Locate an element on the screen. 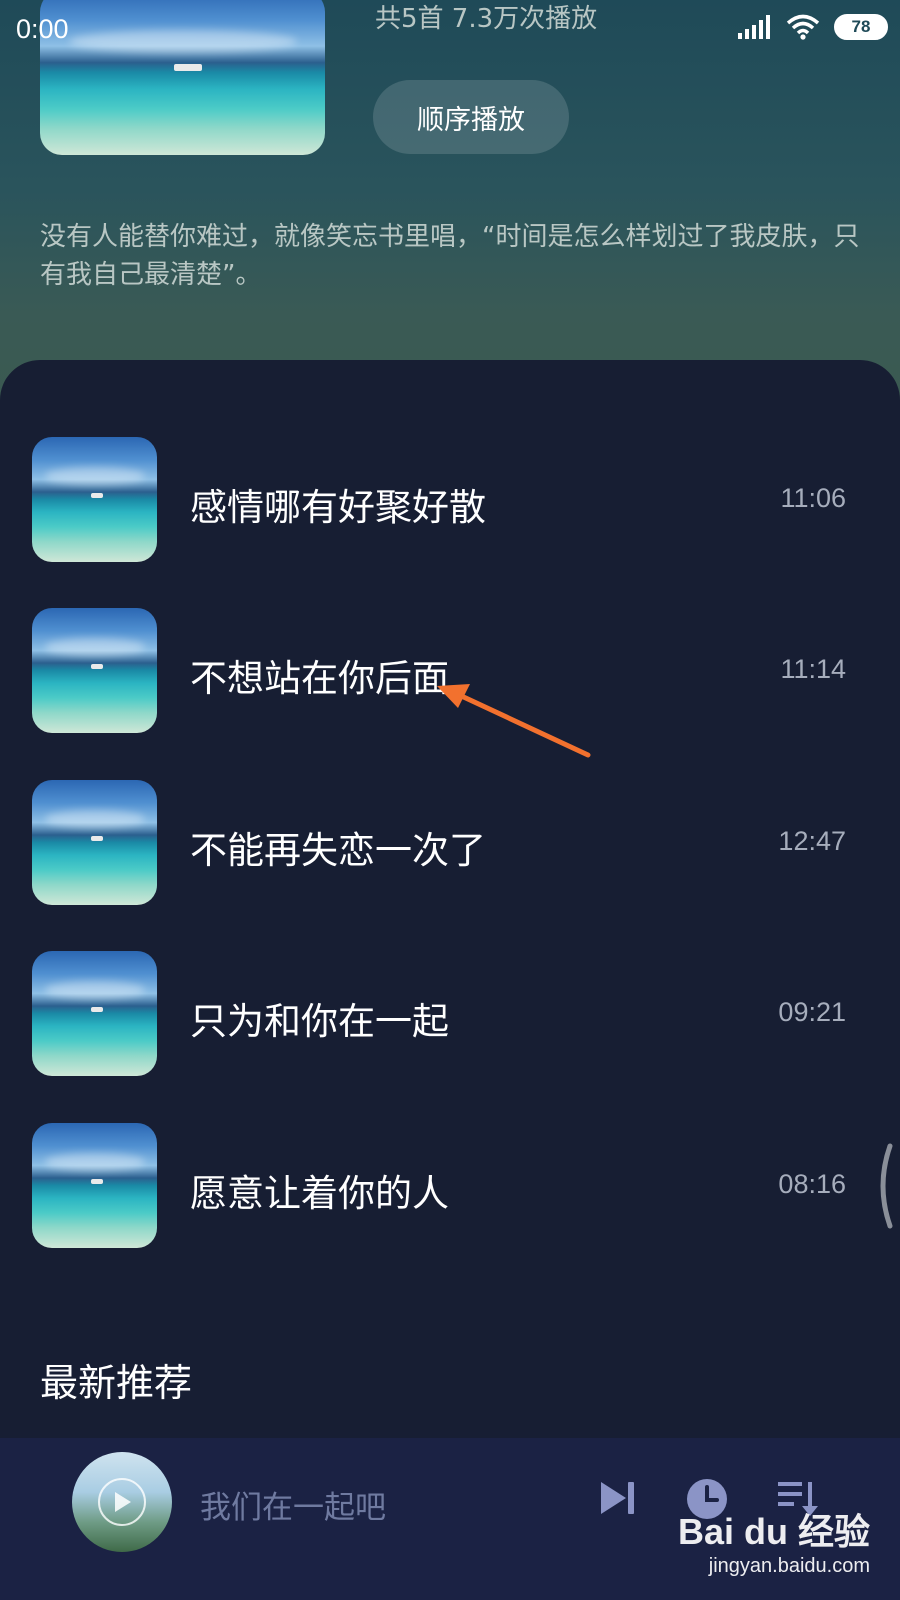 The height and width of the screenshot is (1600, 900). song-title: 愿意让着你的人 is located at coordinates (319, 1193).